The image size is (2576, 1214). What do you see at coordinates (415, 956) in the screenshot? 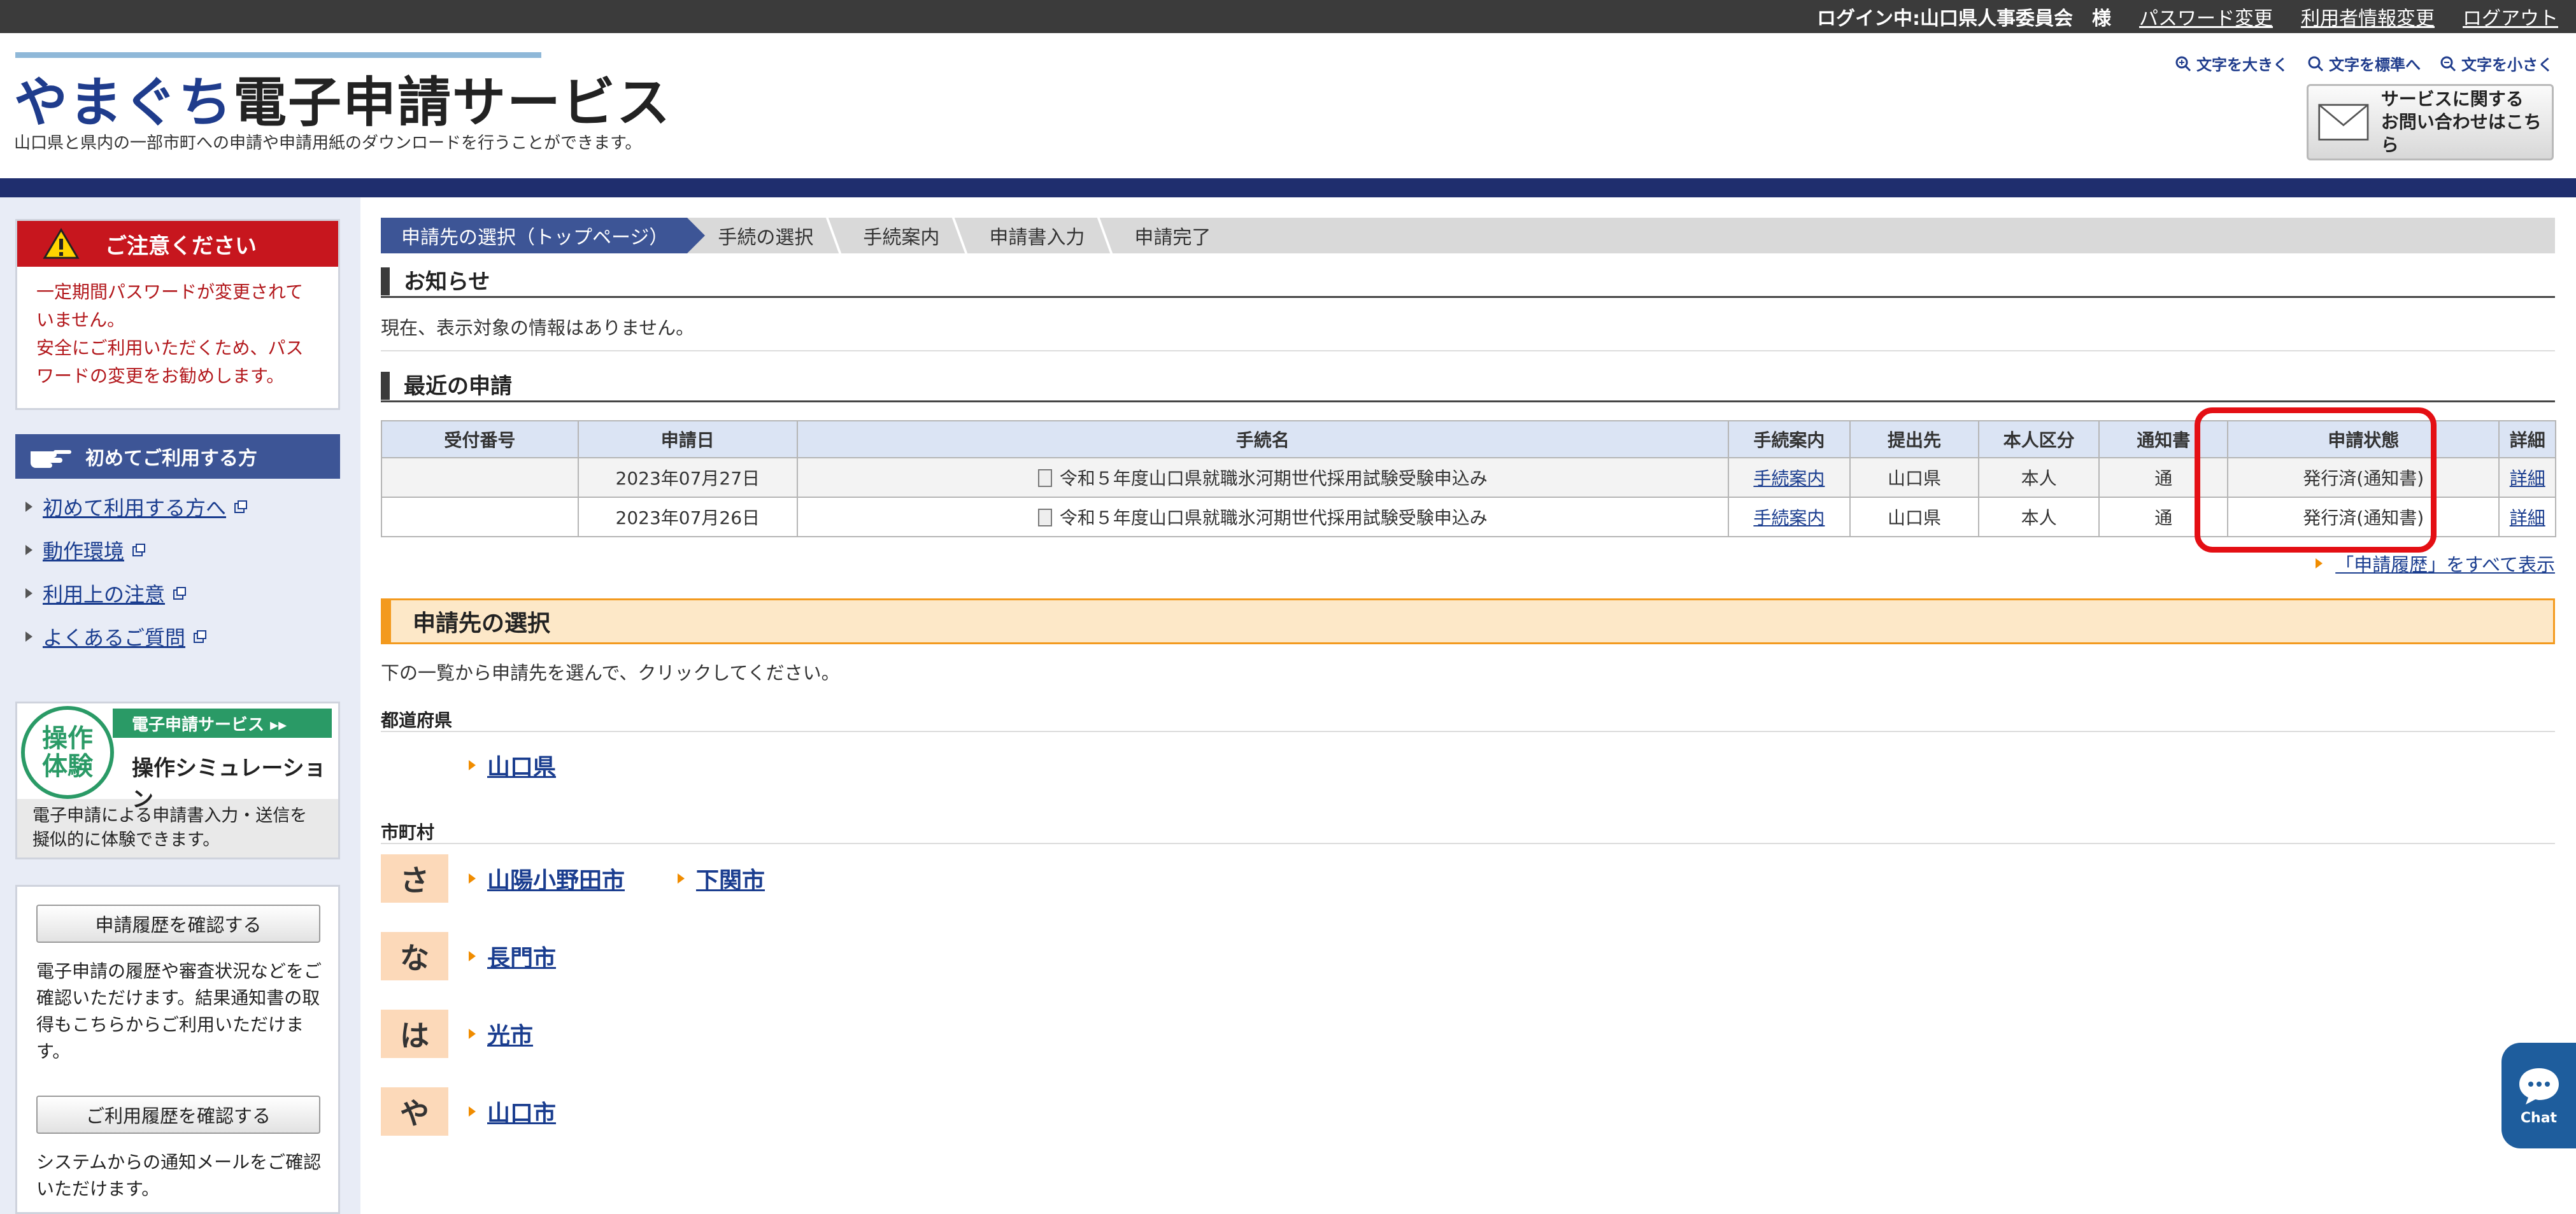
I see `kana-na: な` at bounding box center [415, 956].